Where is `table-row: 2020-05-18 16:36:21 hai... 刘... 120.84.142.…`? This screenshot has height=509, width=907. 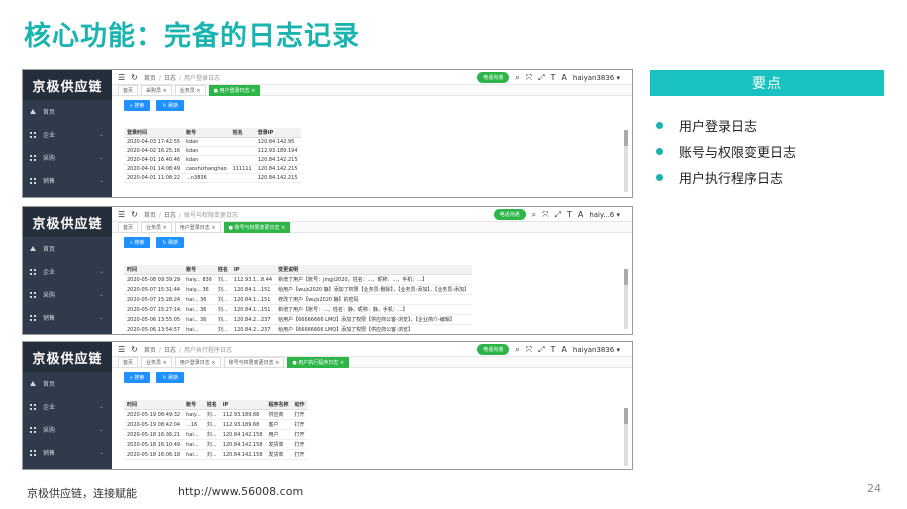 table-row: 2020-05-18 16:36:21 hai... 刘... 120.84.142.… is located at coordinates (216, 434).